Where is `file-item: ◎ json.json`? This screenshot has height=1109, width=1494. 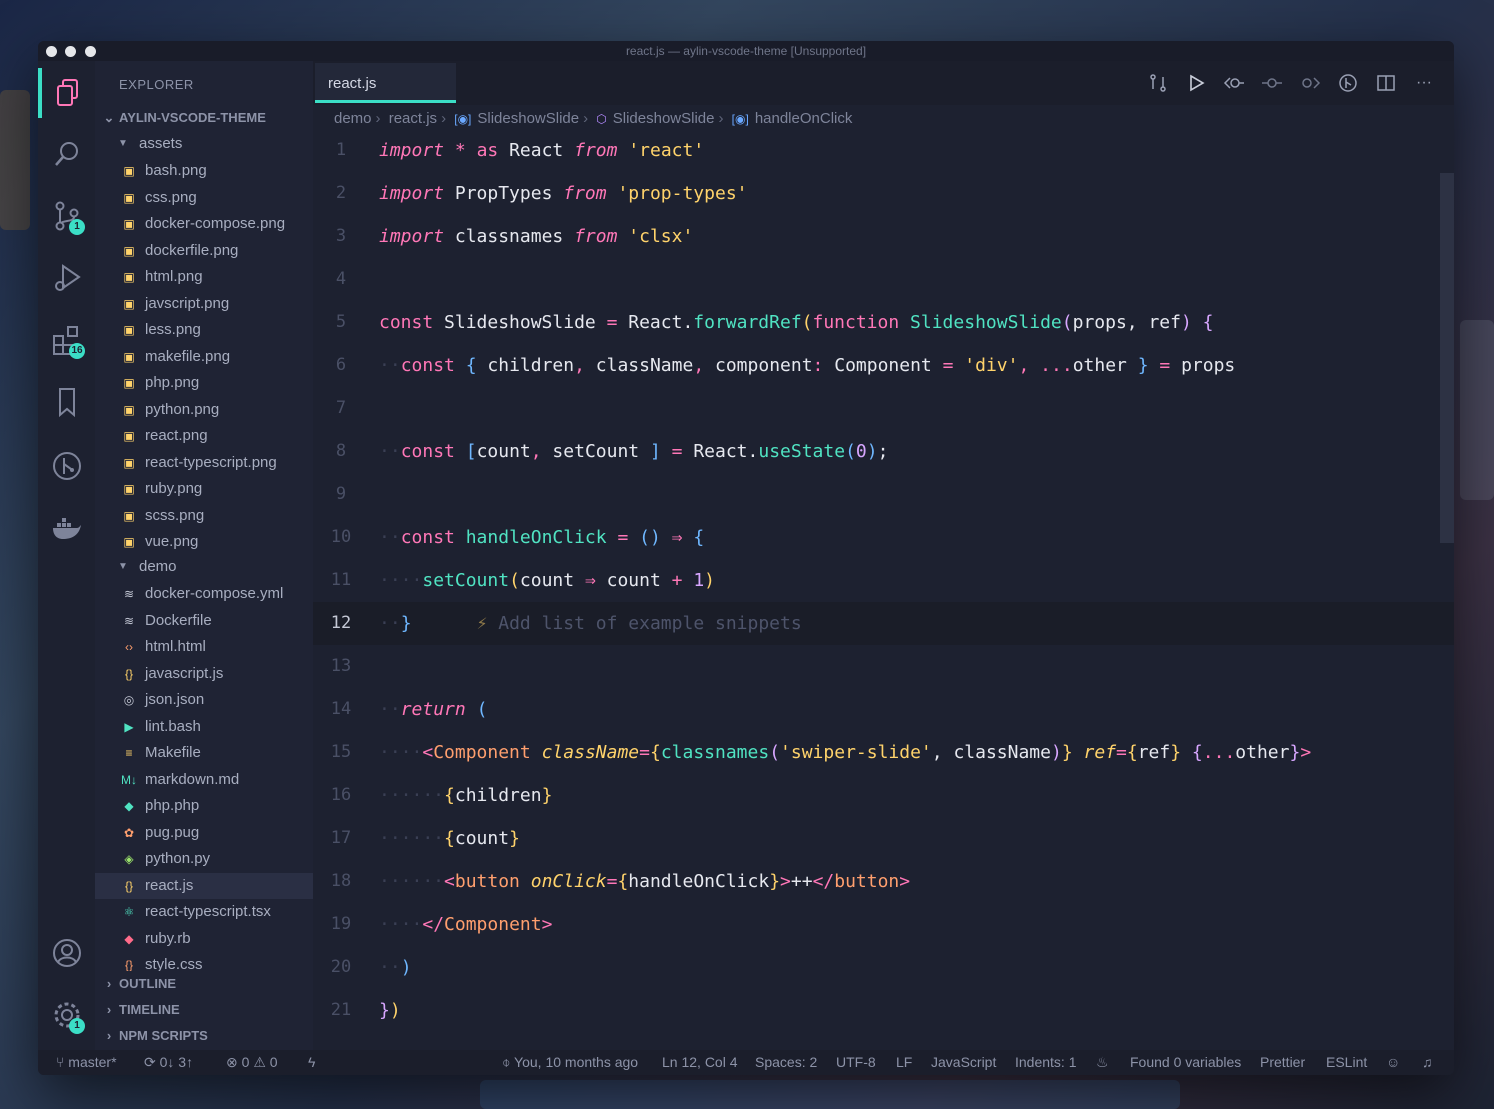 file-item: ◎ json.json is located at coordinates (204, 700).